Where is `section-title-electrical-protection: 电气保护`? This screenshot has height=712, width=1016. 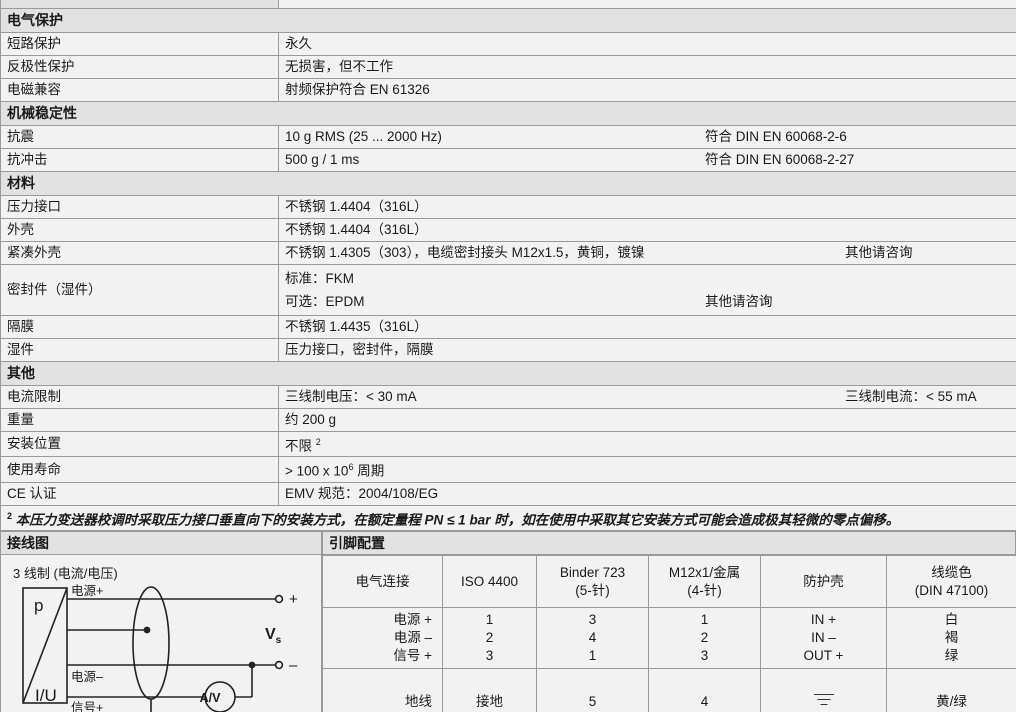 section-title-electrical-protection: 电气保护 is located at coordinates (508, 20).